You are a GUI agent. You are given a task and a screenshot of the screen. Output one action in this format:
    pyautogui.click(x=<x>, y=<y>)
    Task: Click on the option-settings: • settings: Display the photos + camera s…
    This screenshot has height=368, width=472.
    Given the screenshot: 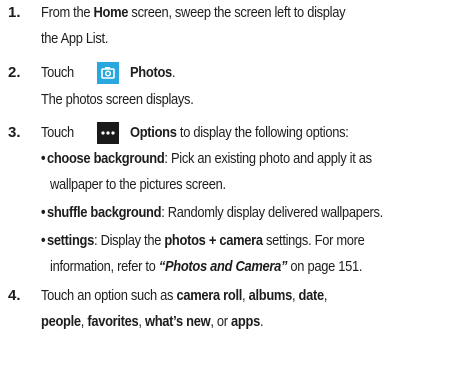 What is the action you would take?
    pyautogui.click(x=203, y=241)
    